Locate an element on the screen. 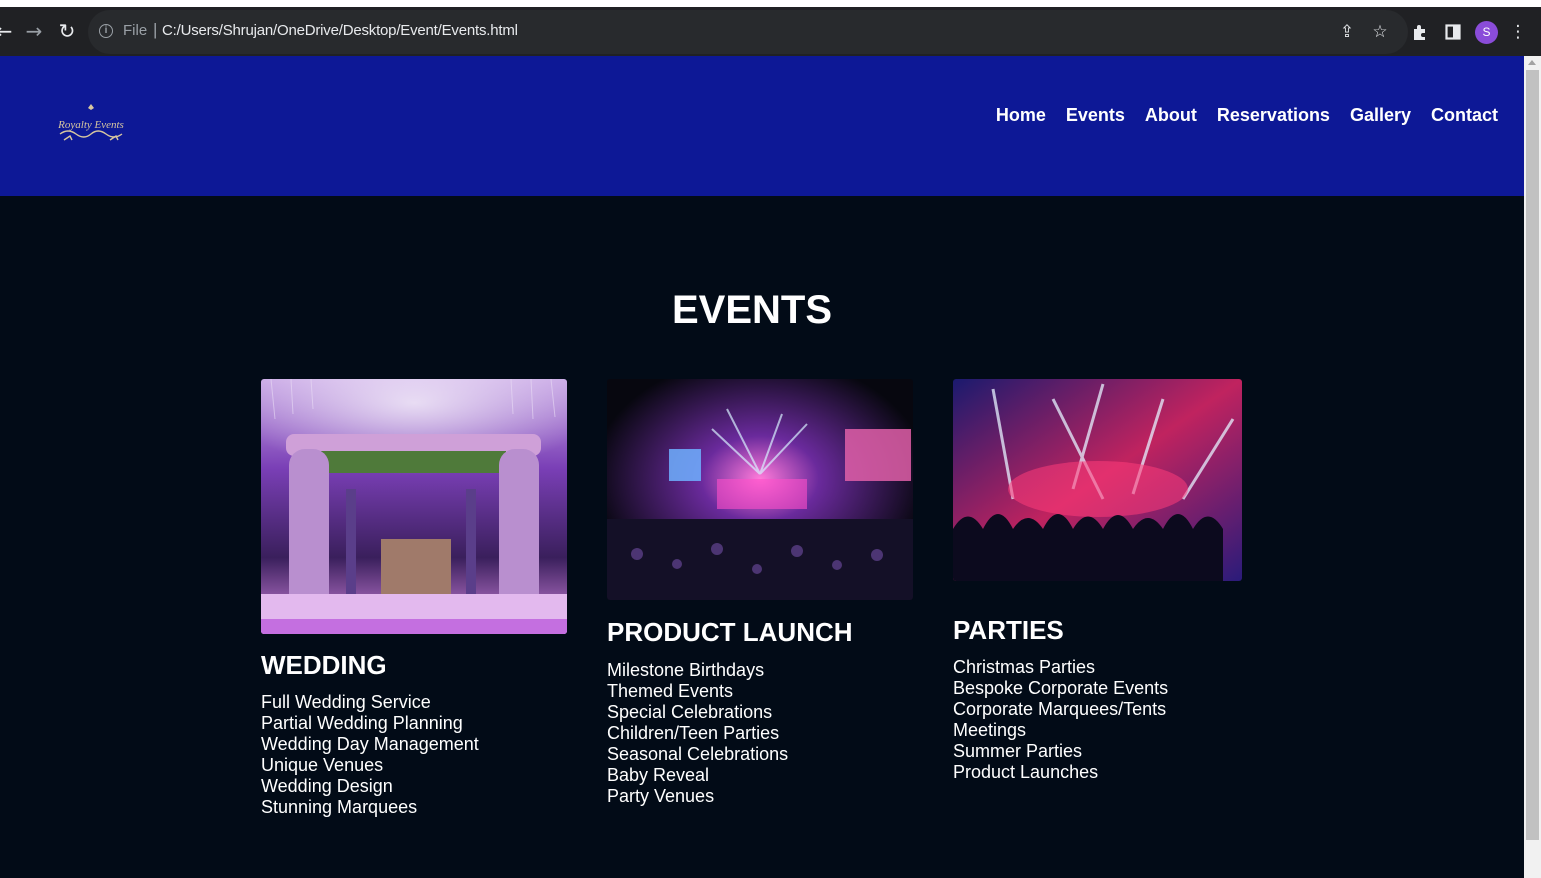 This screenshot has height=878, width=1541. page-scrollbar is located at coordinates (1532, 467).